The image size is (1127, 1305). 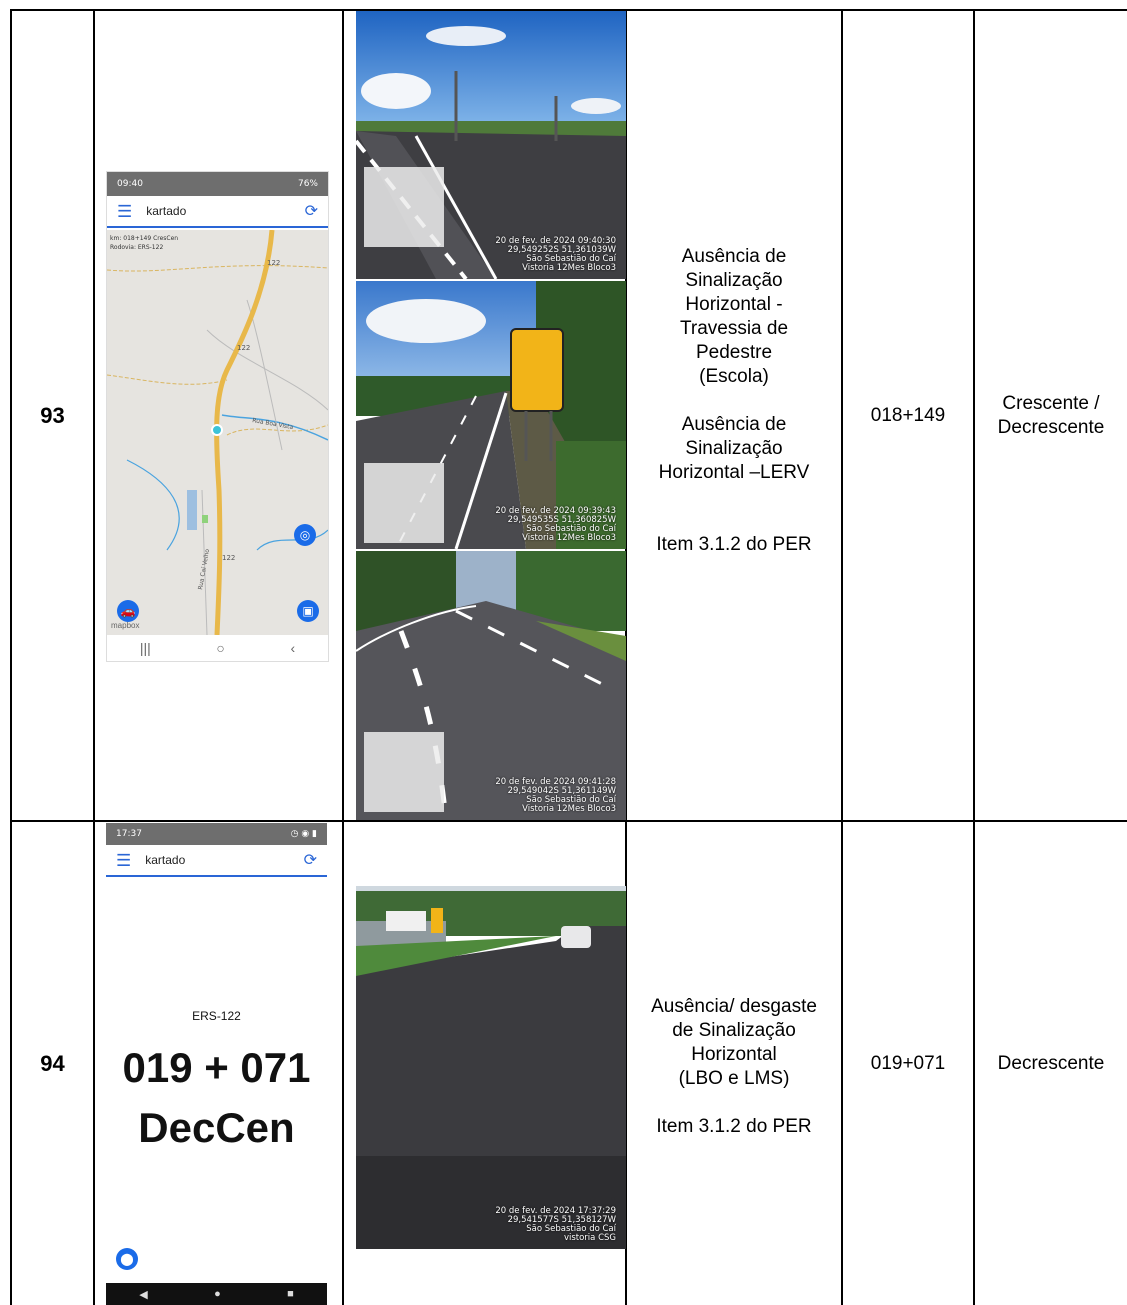 I want to click on row-number: 93, so click(x=52, y=415).